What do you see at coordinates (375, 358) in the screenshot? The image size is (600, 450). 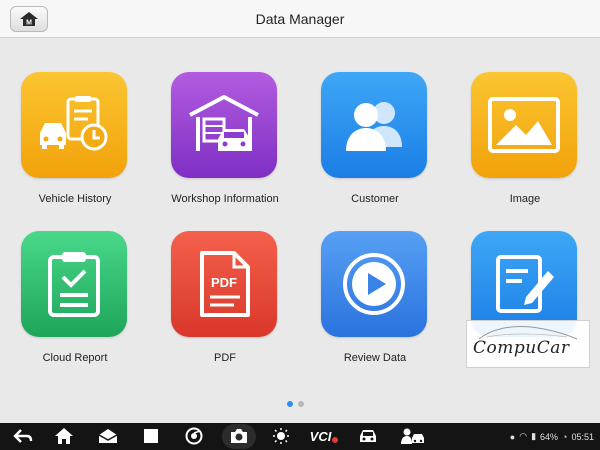 I see `tile-label: Review Data` at bounding box center [375, 358].